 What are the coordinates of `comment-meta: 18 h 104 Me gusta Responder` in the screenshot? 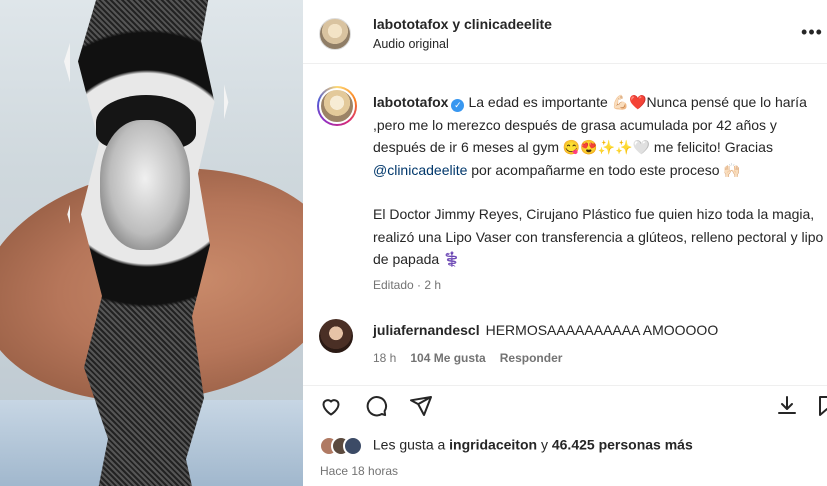 It's located at (467, 358).